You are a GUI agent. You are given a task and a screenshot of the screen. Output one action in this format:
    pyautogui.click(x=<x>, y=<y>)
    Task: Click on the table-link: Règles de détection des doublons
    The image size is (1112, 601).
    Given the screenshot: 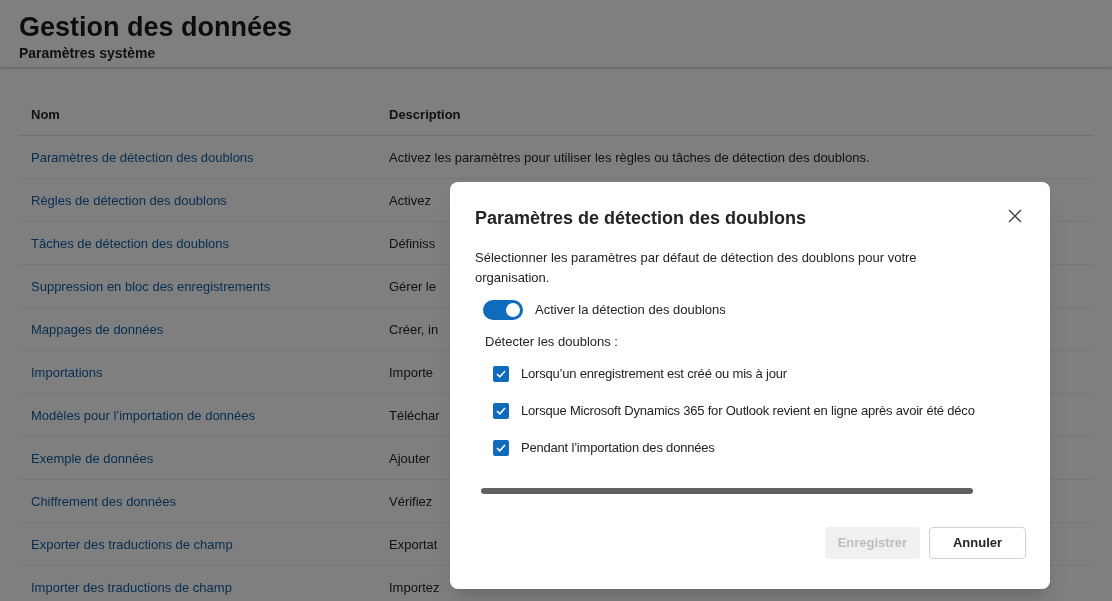 What is the action you would take?
    pyautogui.click(x=129, y=200)
    